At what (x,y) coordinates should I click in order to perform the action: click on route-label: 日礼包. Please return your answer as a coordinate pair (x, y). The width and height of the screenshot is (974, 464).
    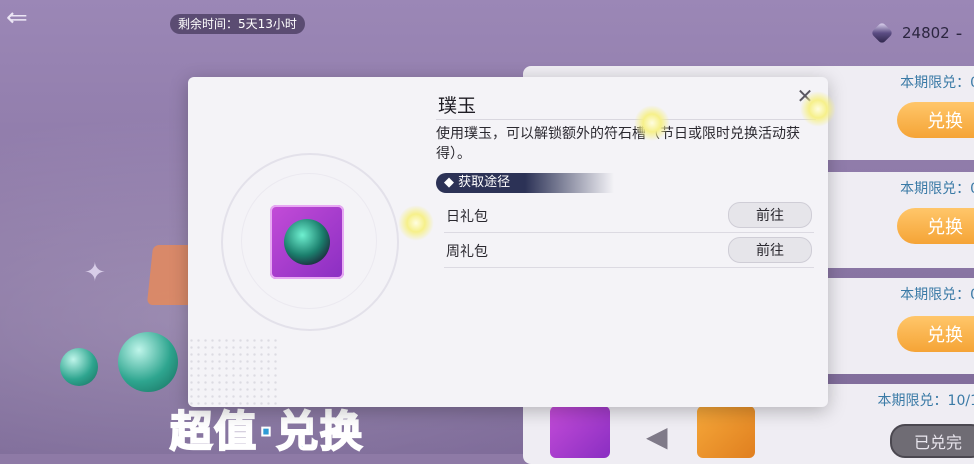
    Looking at the image, I should click on (467, 217).